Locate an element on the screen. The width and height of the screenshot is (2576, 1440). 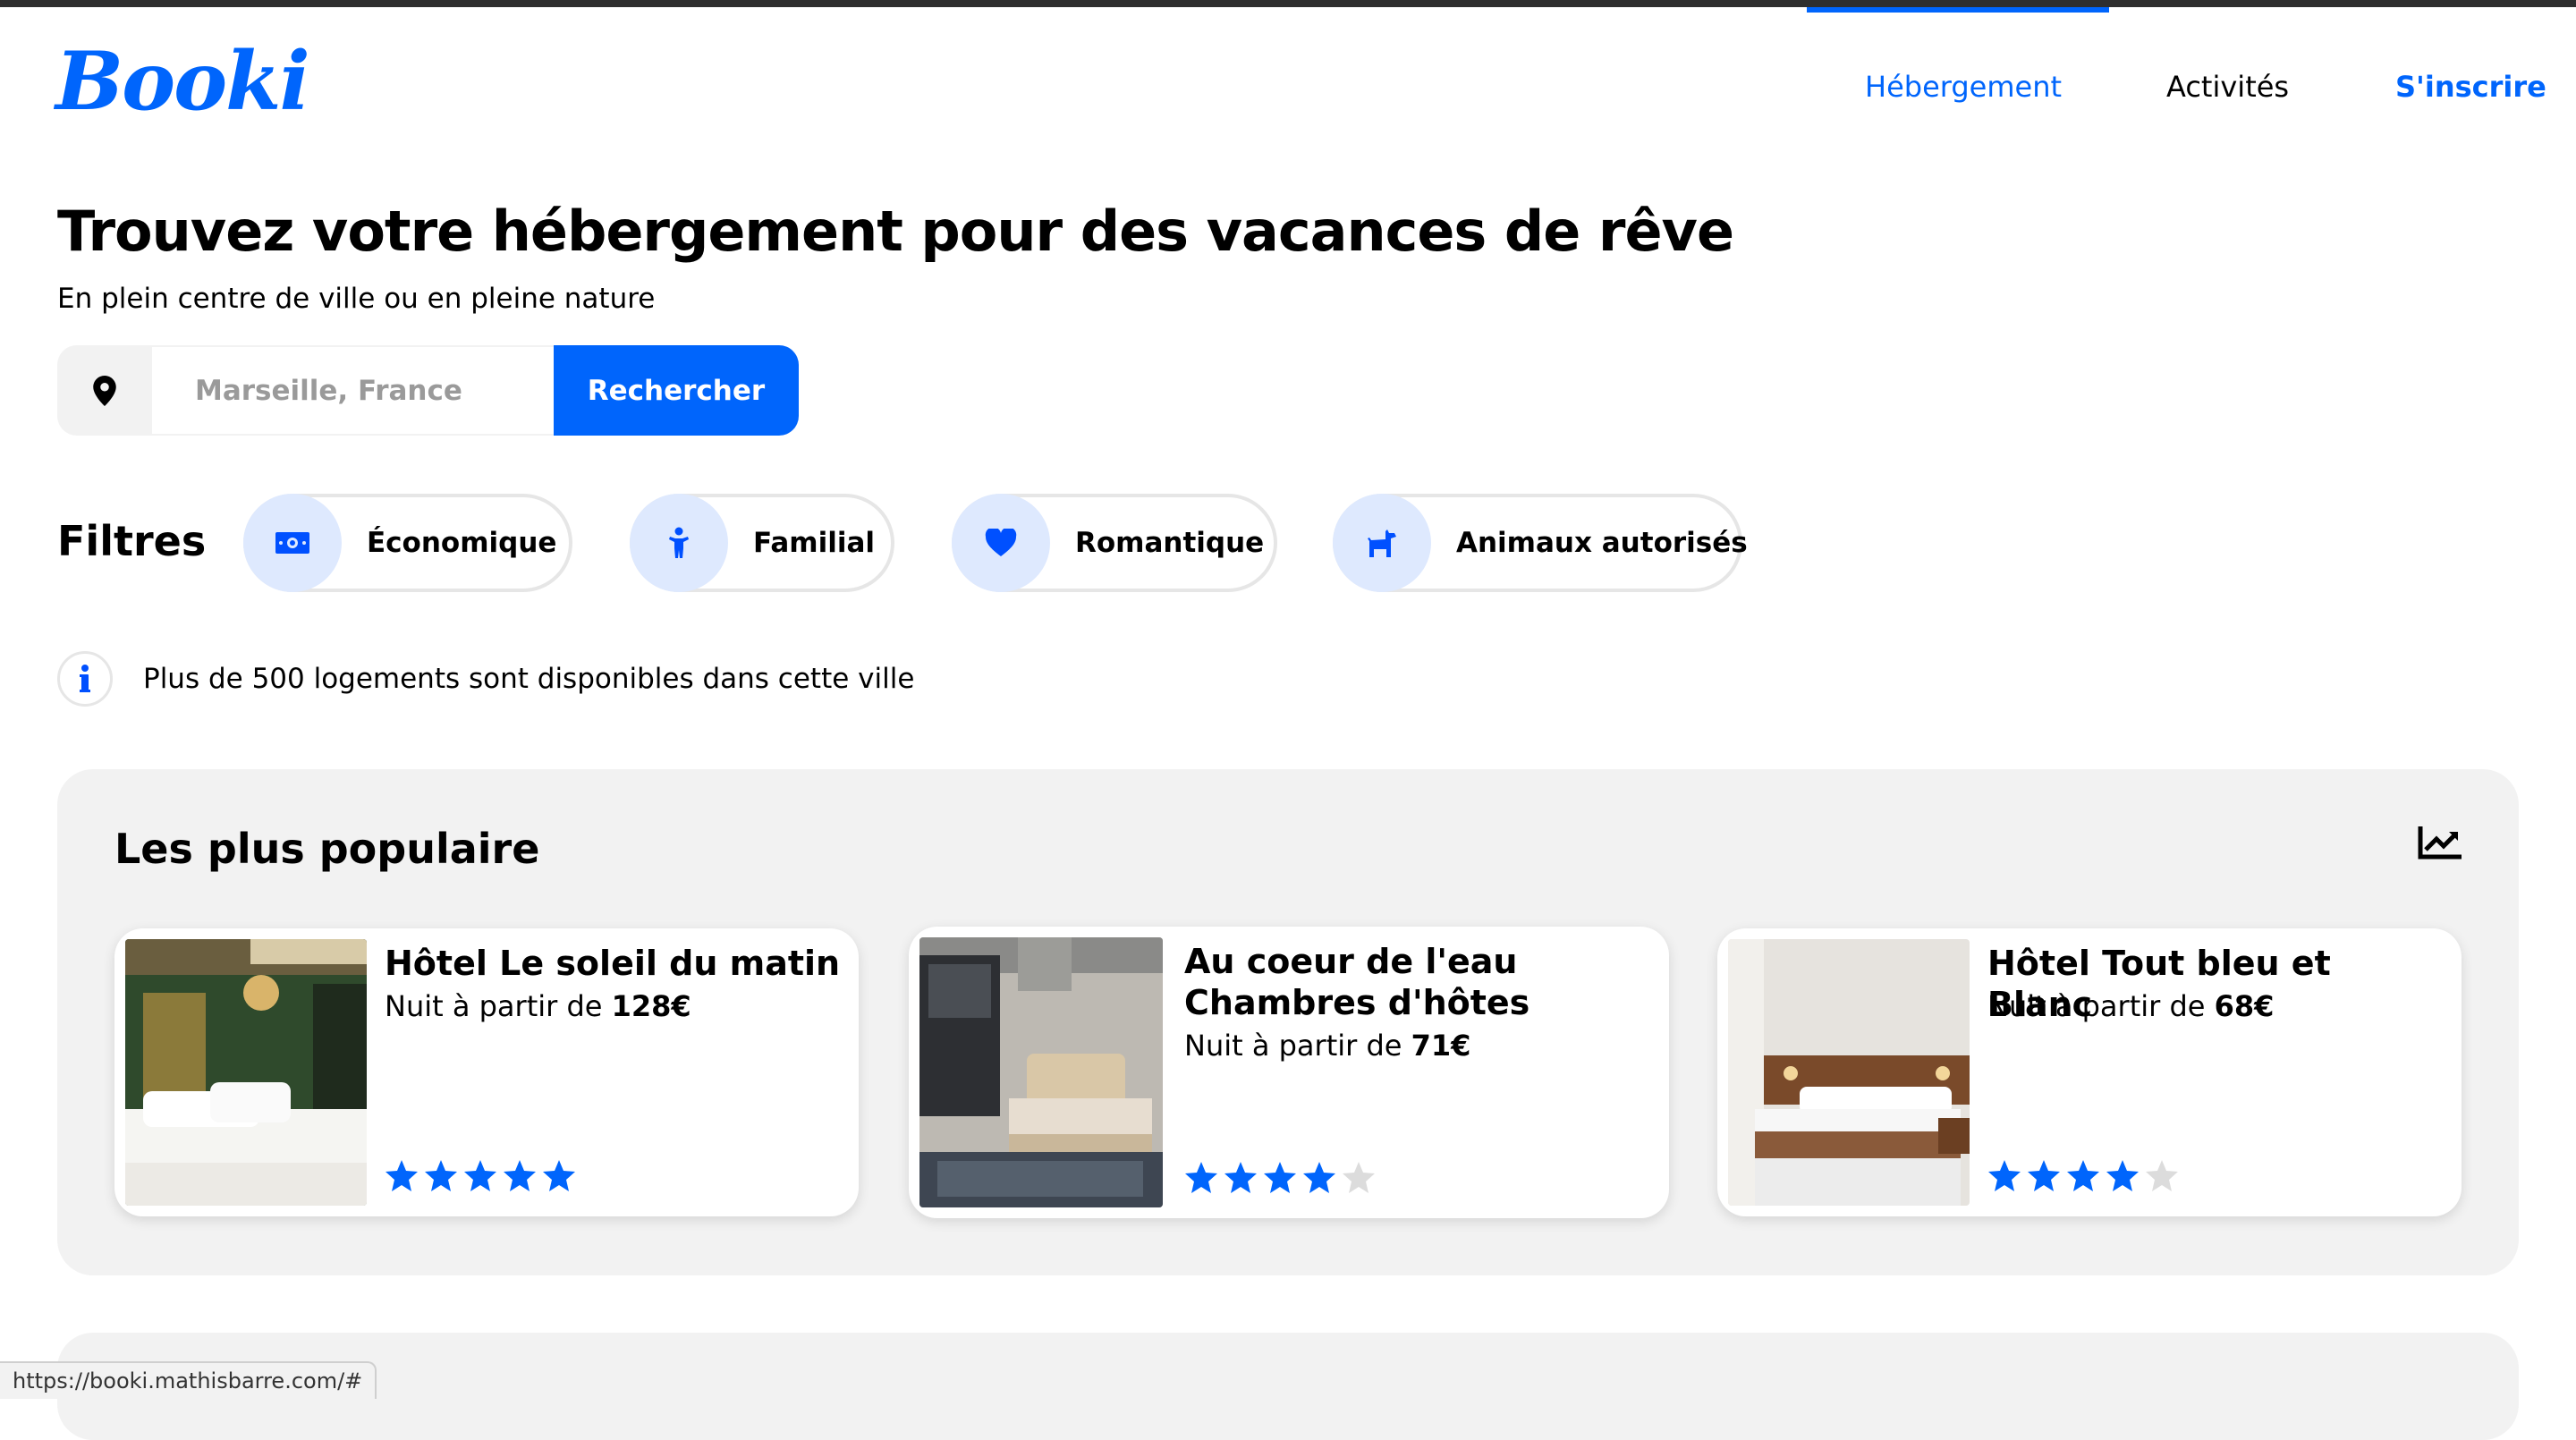
filter-chip-label: Romantique is located at coordinates (1170, 543).